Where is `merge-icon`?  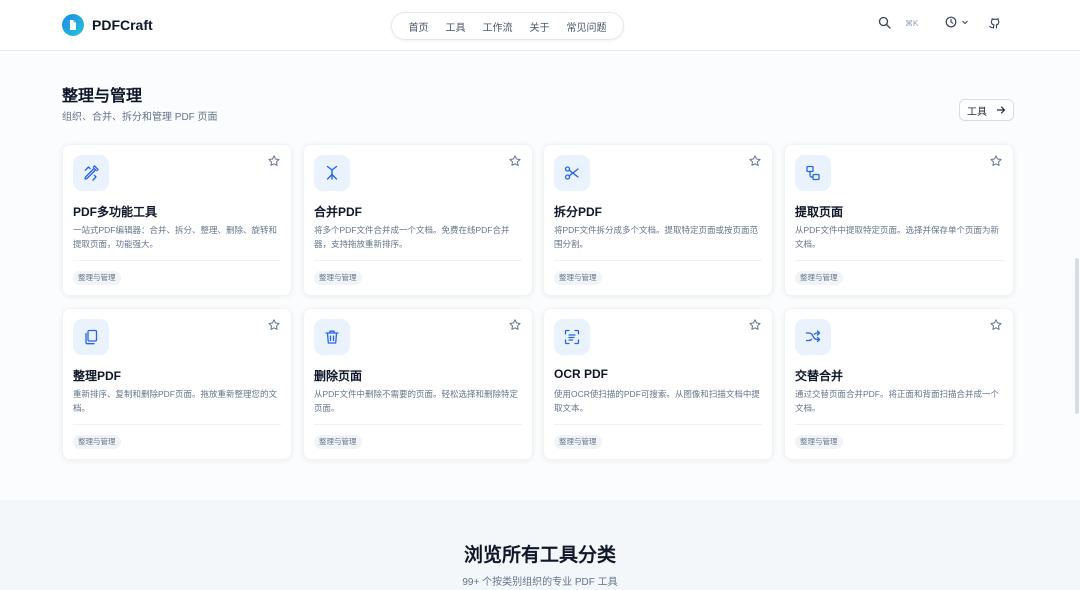
merge-icon is located at coordinates (332, 173).